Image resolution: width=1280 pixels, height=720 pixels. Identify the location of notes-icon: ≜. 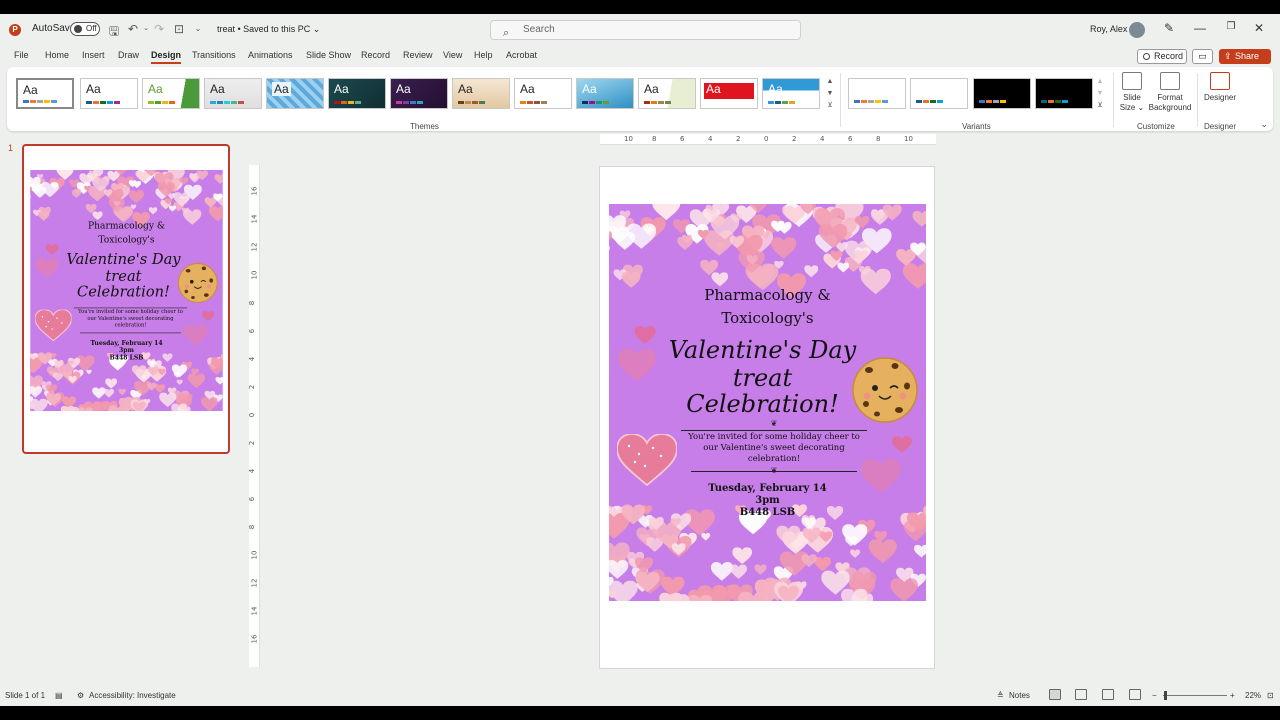
(1000, 695).